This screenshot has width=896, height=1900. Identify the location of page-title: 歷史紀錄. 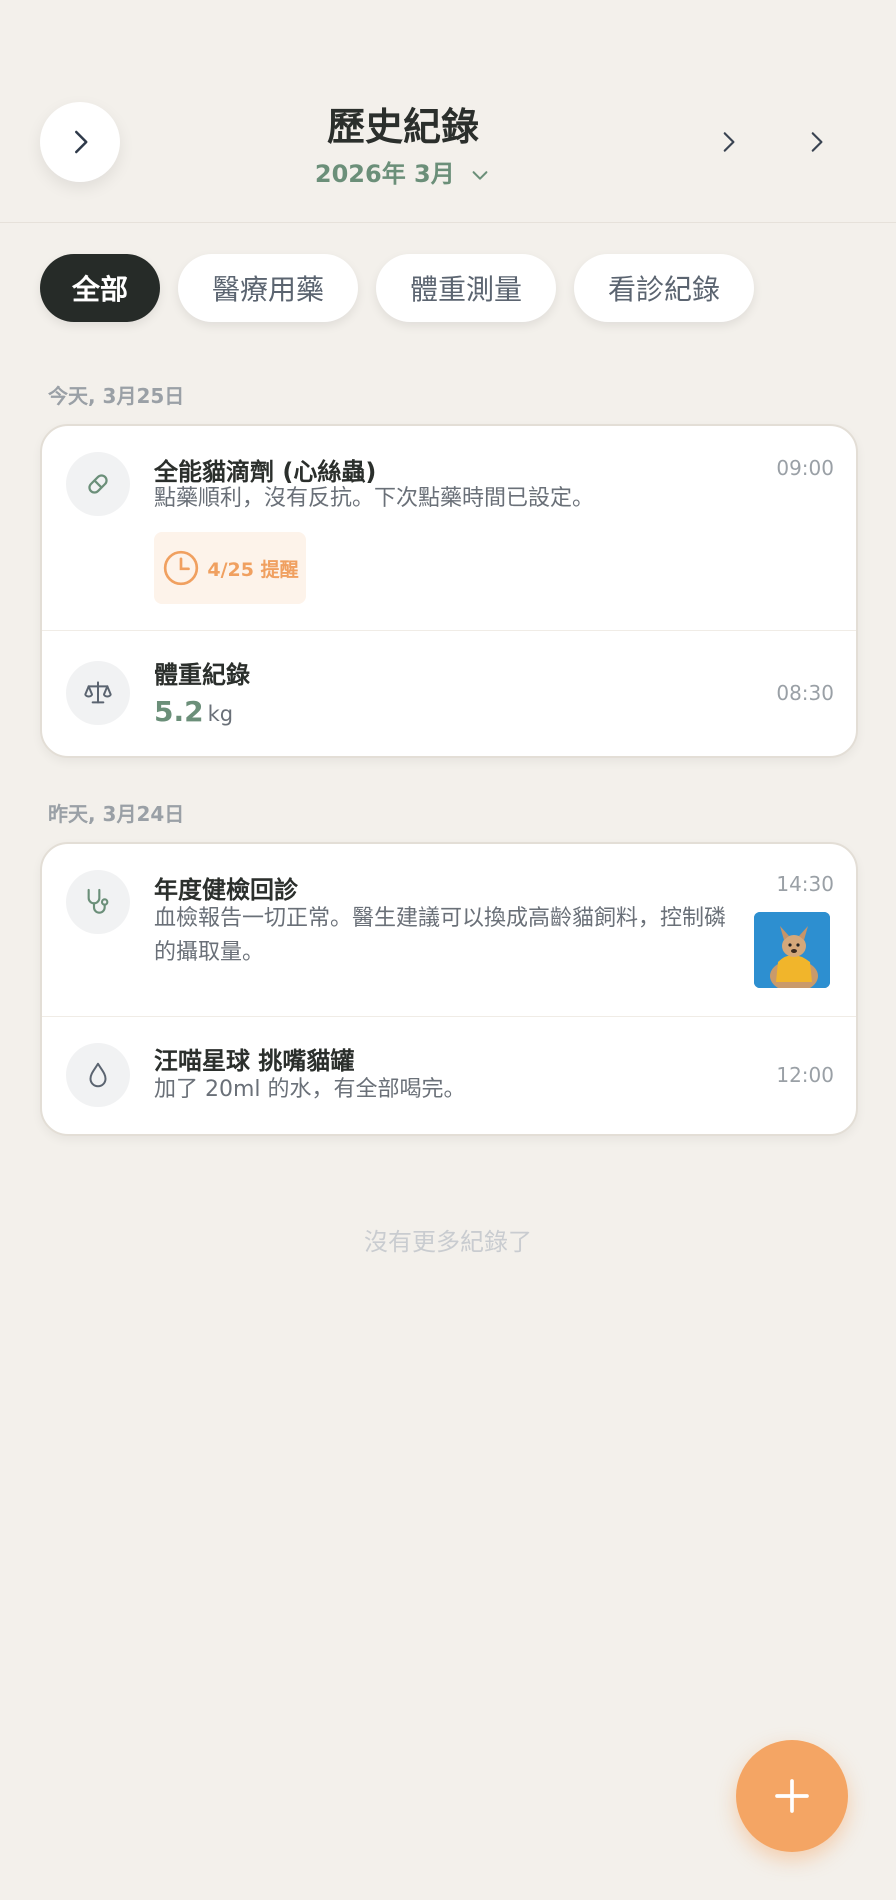
(402, 127).